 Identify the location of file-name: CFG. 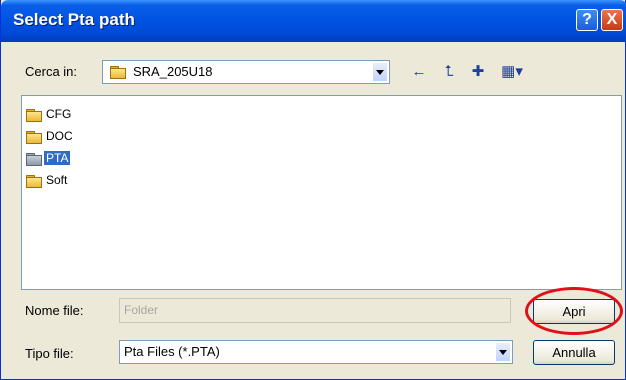
(59, 114).